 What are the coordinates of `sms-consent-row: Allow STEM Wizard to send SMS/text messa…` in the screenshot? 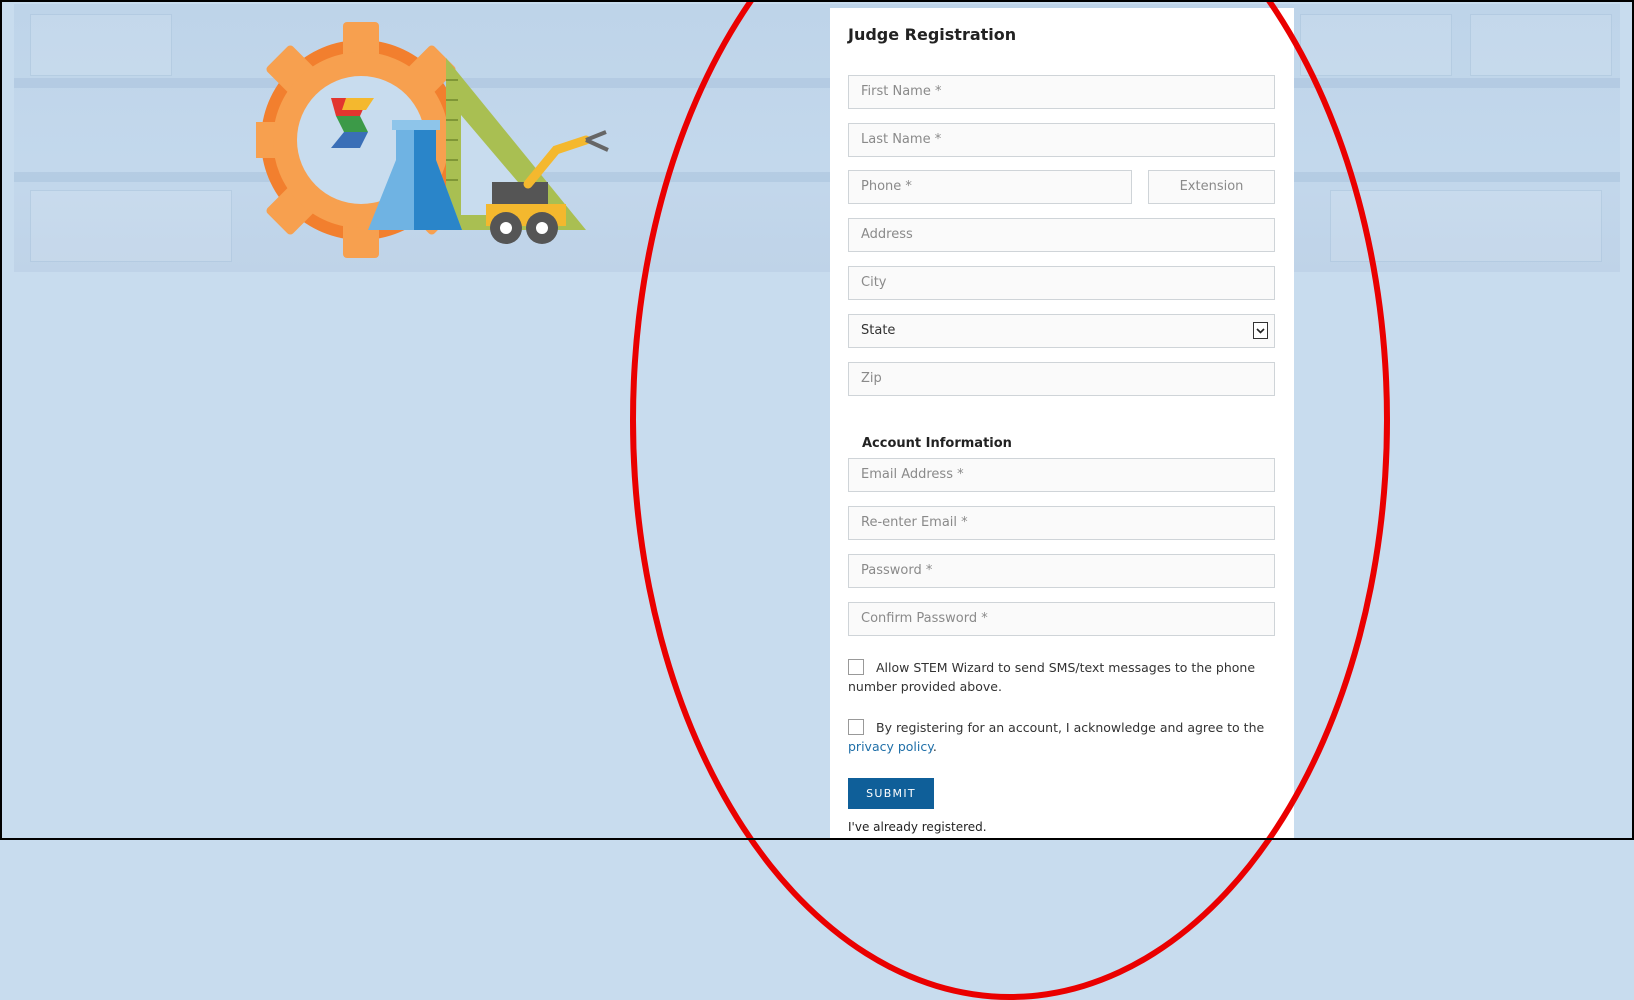 It's located at (1063, 677).